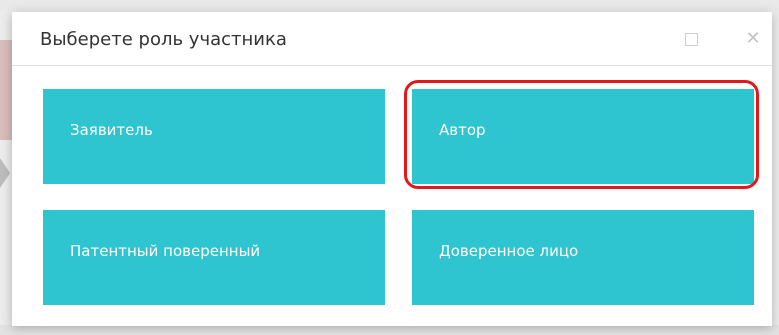 The width and height of the screenshot is (779, 335). I want to click on backdrop-left, so click(6, 90).